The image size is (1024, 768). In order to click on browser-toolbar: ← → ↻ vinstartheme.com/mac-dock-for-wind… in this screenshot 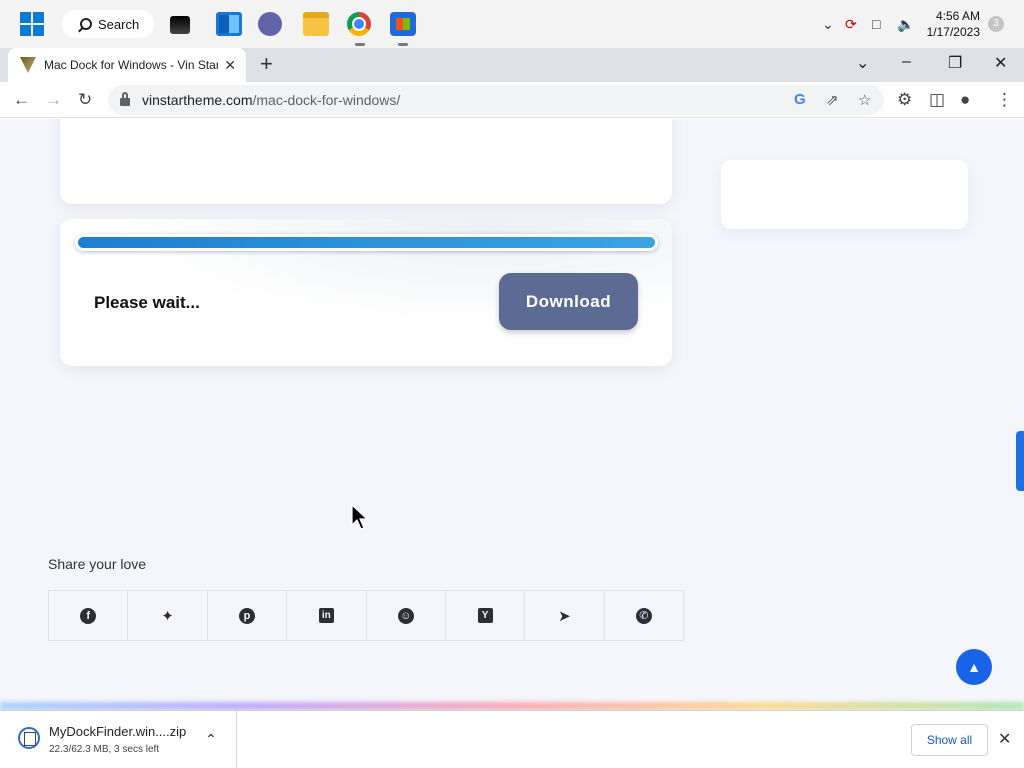, I will do `click(512, 100)`.